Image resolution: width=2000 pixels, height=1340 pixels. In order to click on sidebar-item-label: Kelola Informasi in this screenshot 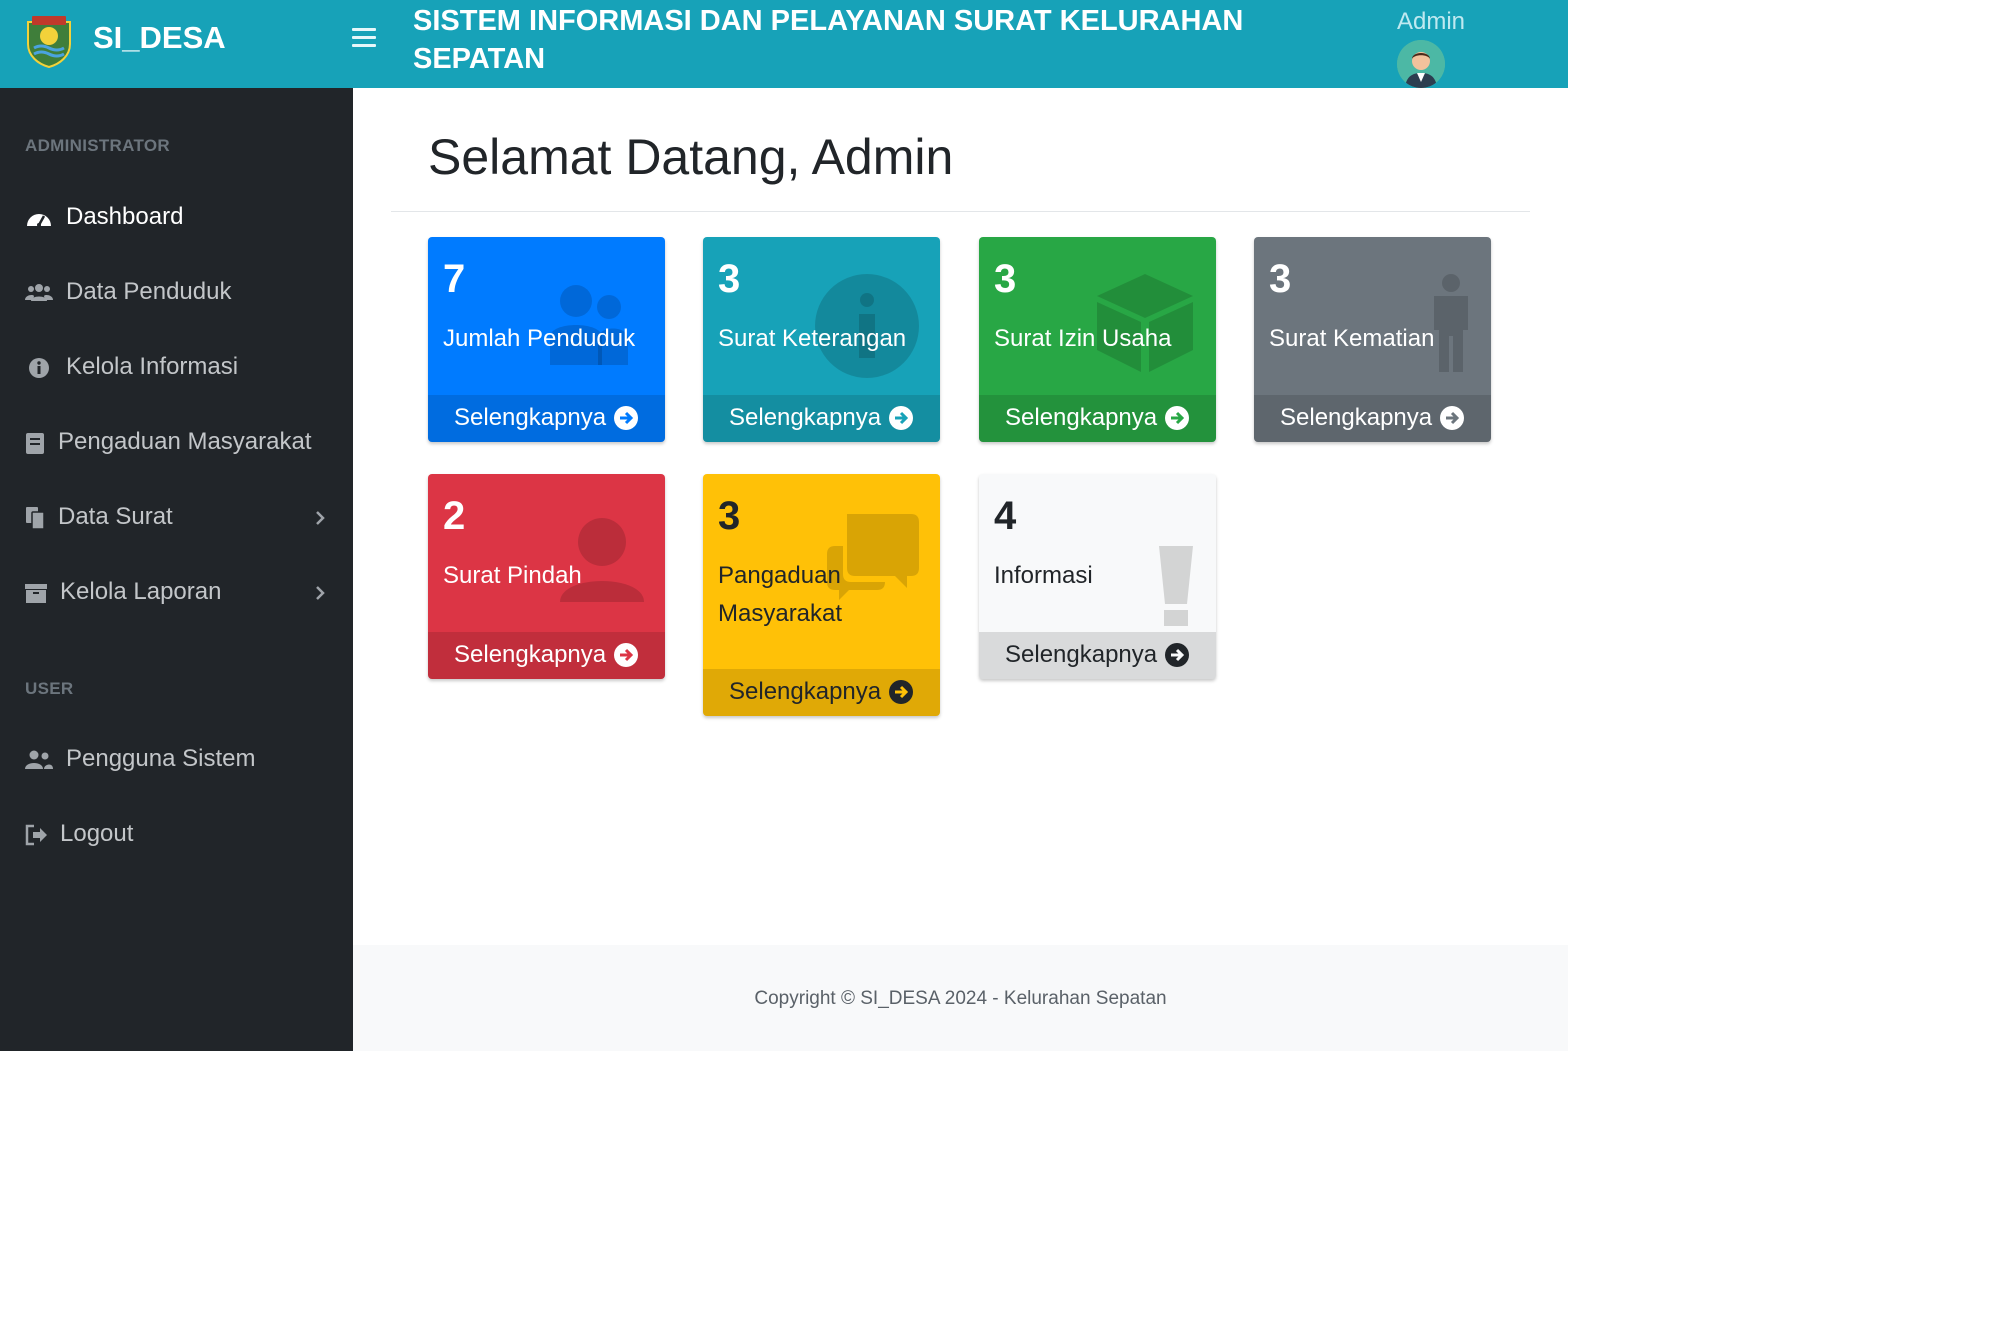, I will do `click(152, 366)`.